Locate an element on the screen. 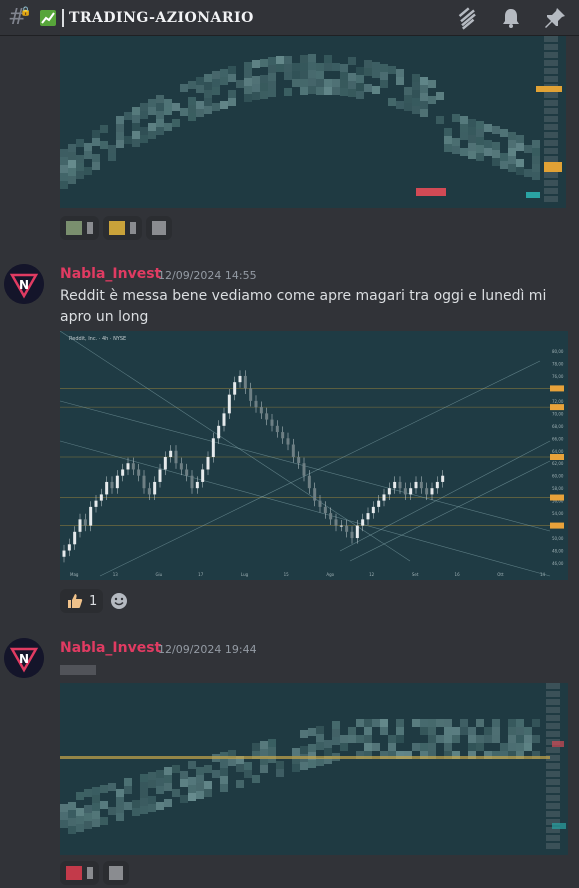  y-tick-label: 80,00 is located at coordinates (558, 351).